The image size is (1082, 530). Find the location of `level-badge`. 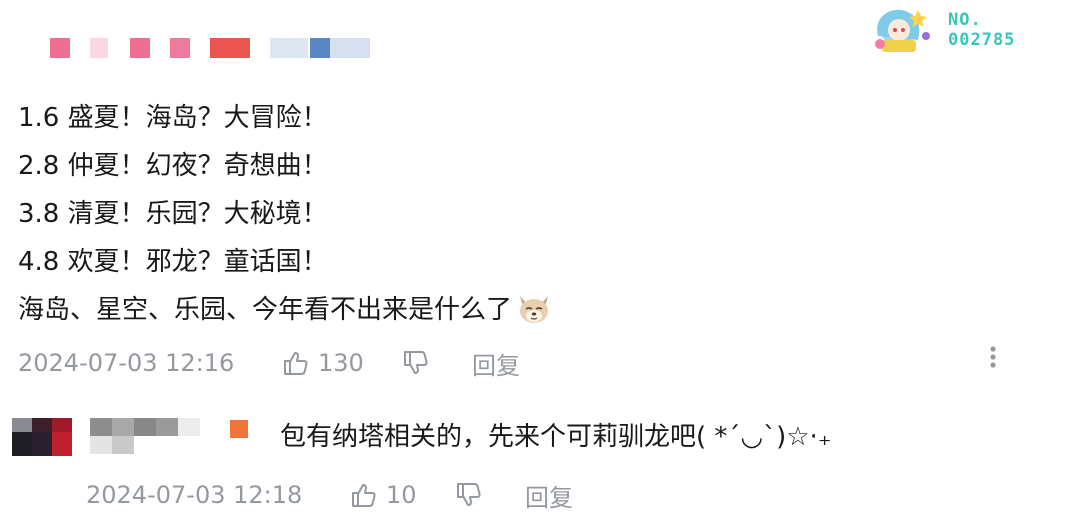

level-badge is located at coordinates (239, 429).